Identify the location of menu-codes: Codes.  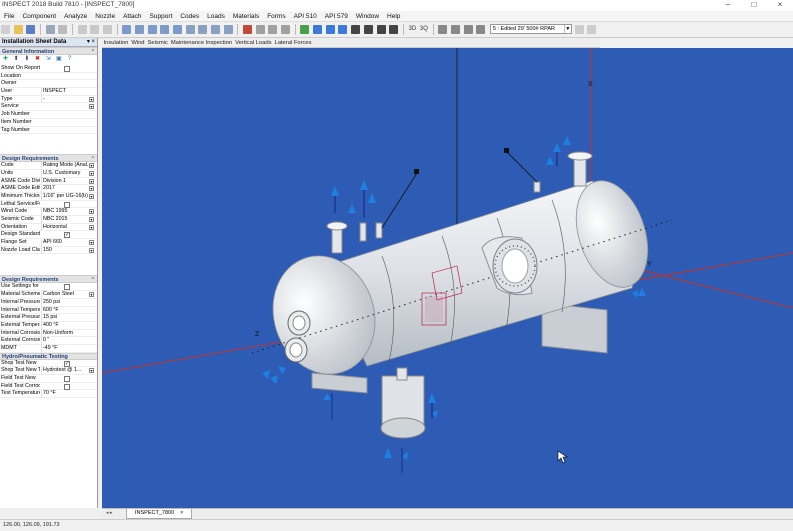
(189, 16).